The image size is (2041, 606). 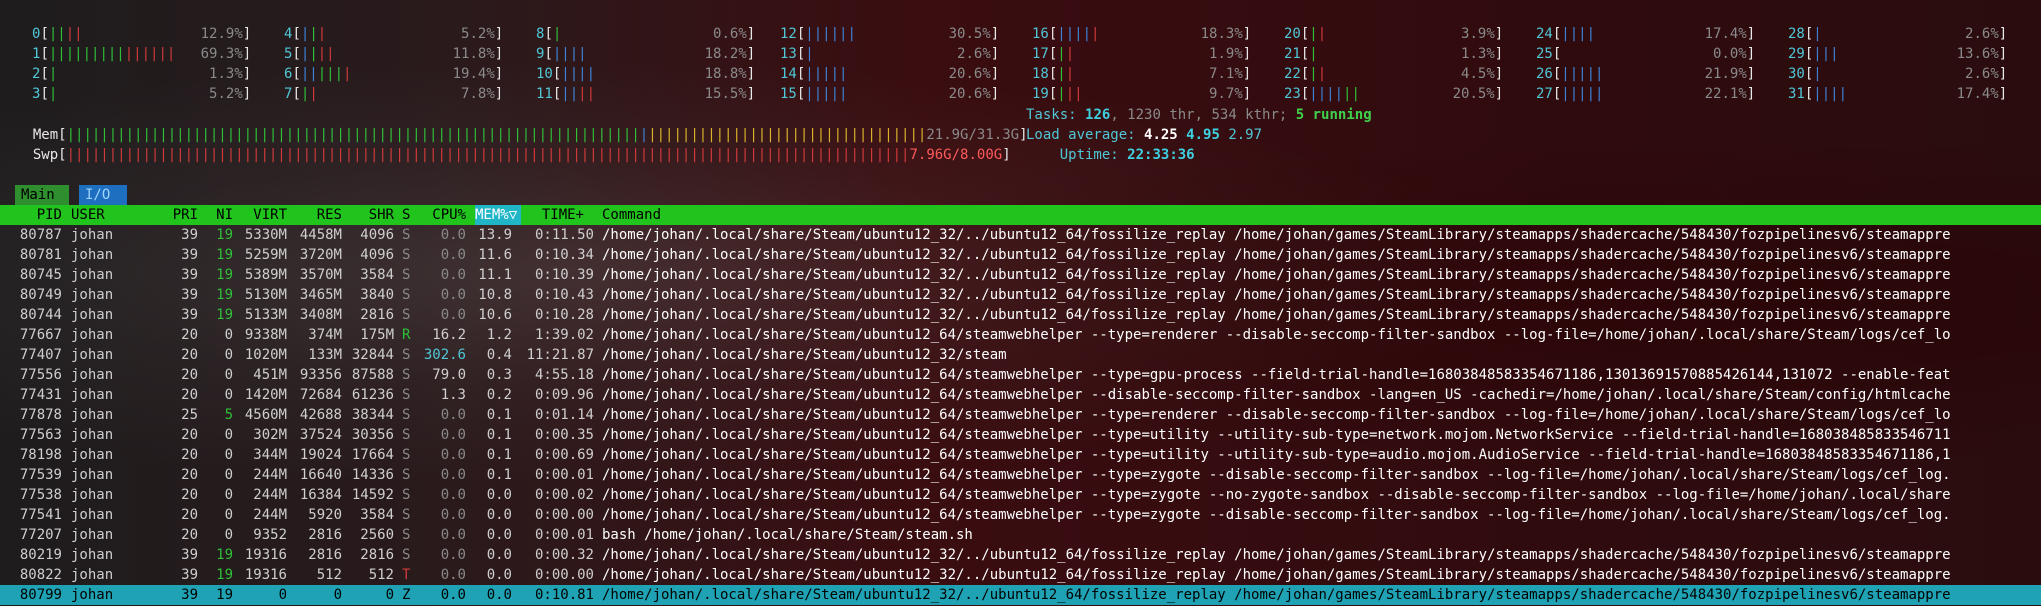 What do you see at coordinates (1796, 34) in the screenshot?
I see `cpu-id-label: 28` at bounding box center [1796, 34].